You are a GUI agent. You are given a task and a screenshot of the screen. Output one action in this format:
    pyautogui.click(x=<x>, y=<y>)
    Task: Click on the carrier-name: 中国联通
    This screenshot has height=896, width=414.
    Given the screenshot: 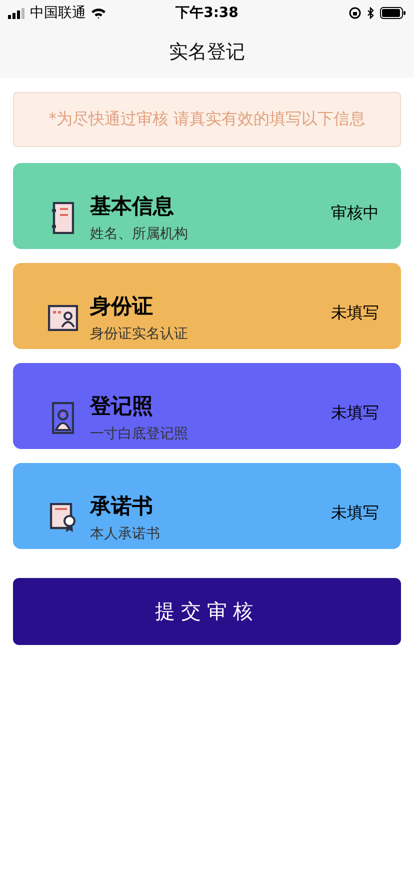 What is the action you would take?
    pyautogui.click(x=58, y=13)
    